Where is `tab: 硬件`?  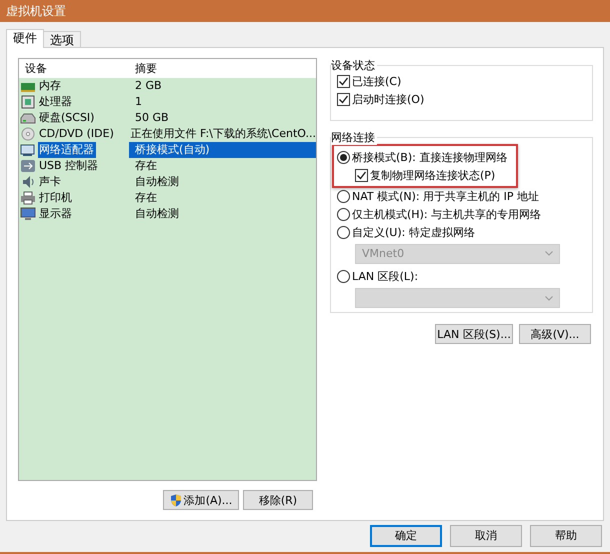
tab: 硬件 is located at coordinates (25, 38).